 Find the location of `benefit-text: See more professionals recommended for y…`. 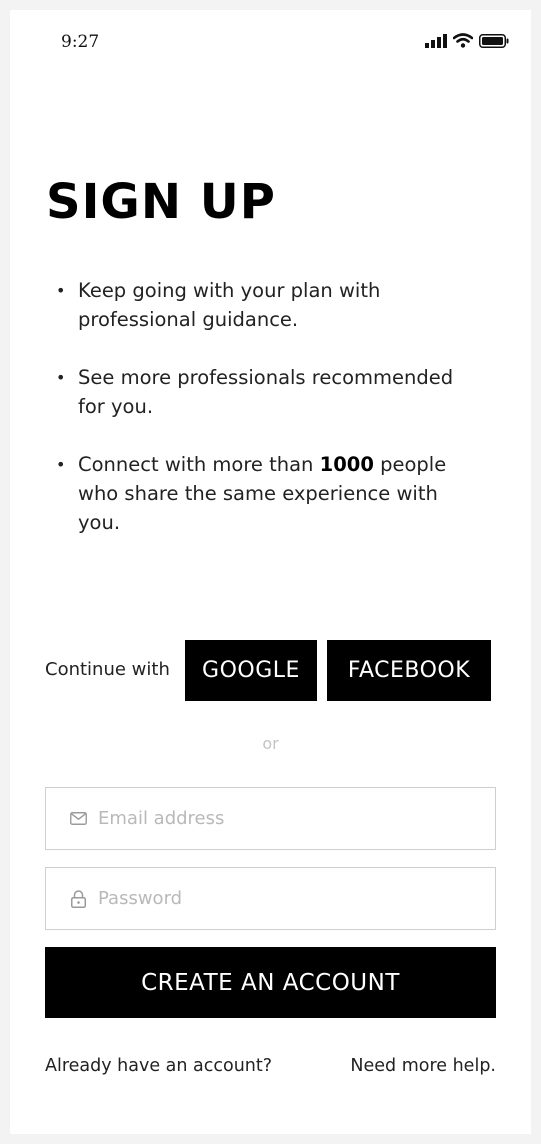

benefit-text: See more professionals recommended for y… is located at coordinates (266, 392).